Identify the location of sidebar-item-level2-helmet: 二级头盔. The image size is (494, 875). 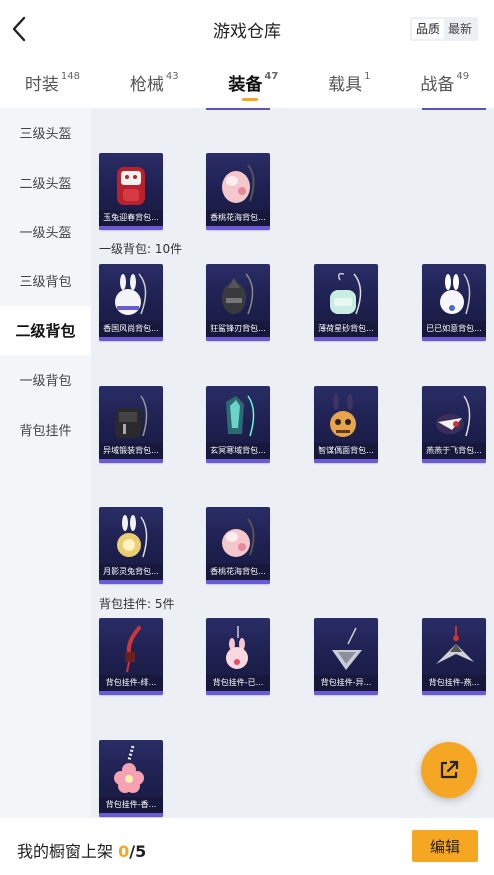
(45, 181).